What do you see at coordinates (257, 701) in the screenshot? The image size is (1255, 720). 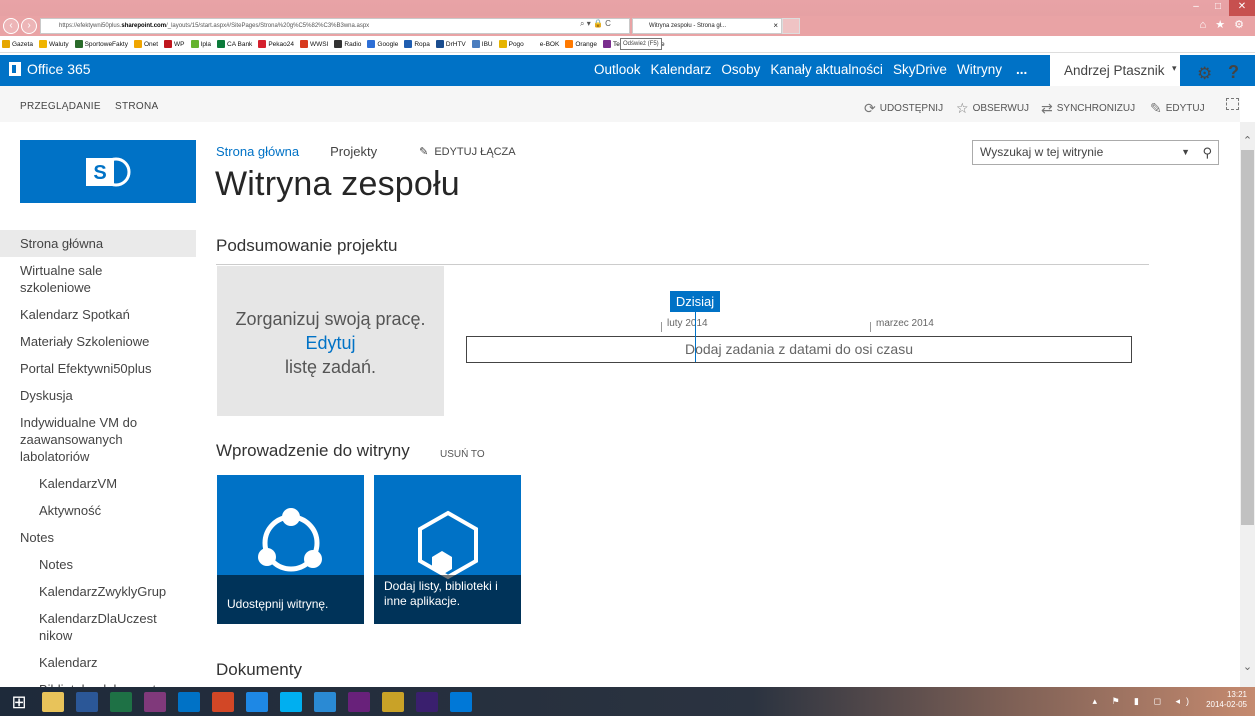 I see `skydrive-icon` at bounding box center [257, 701].